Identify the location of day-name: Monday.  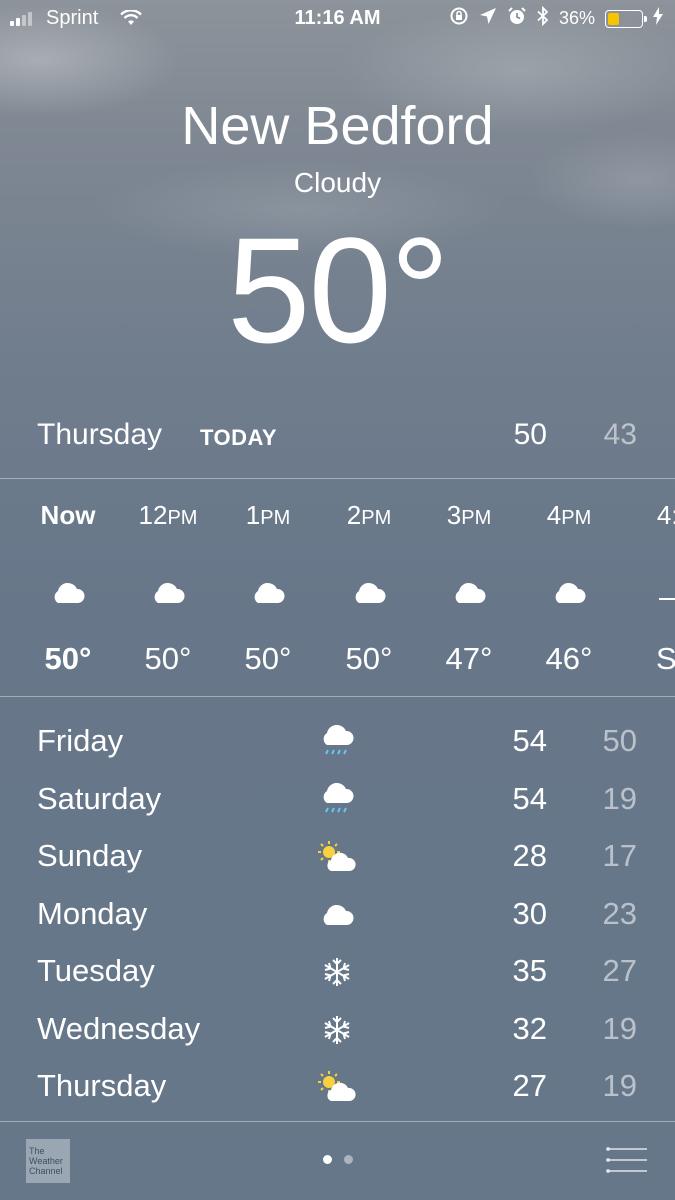
(92, 913).